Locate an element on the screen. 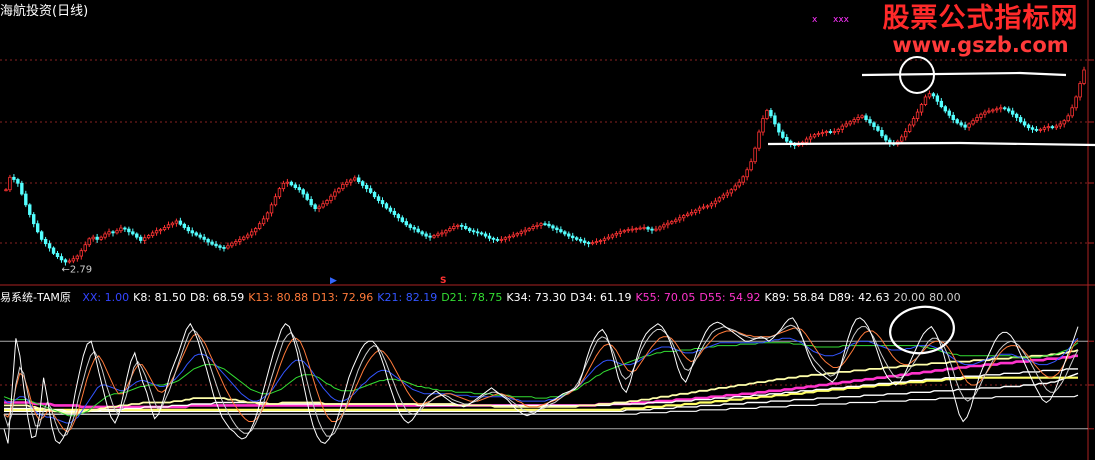  watermark-main-text: 股票公式指标网 is located at coordinates (980, 18).